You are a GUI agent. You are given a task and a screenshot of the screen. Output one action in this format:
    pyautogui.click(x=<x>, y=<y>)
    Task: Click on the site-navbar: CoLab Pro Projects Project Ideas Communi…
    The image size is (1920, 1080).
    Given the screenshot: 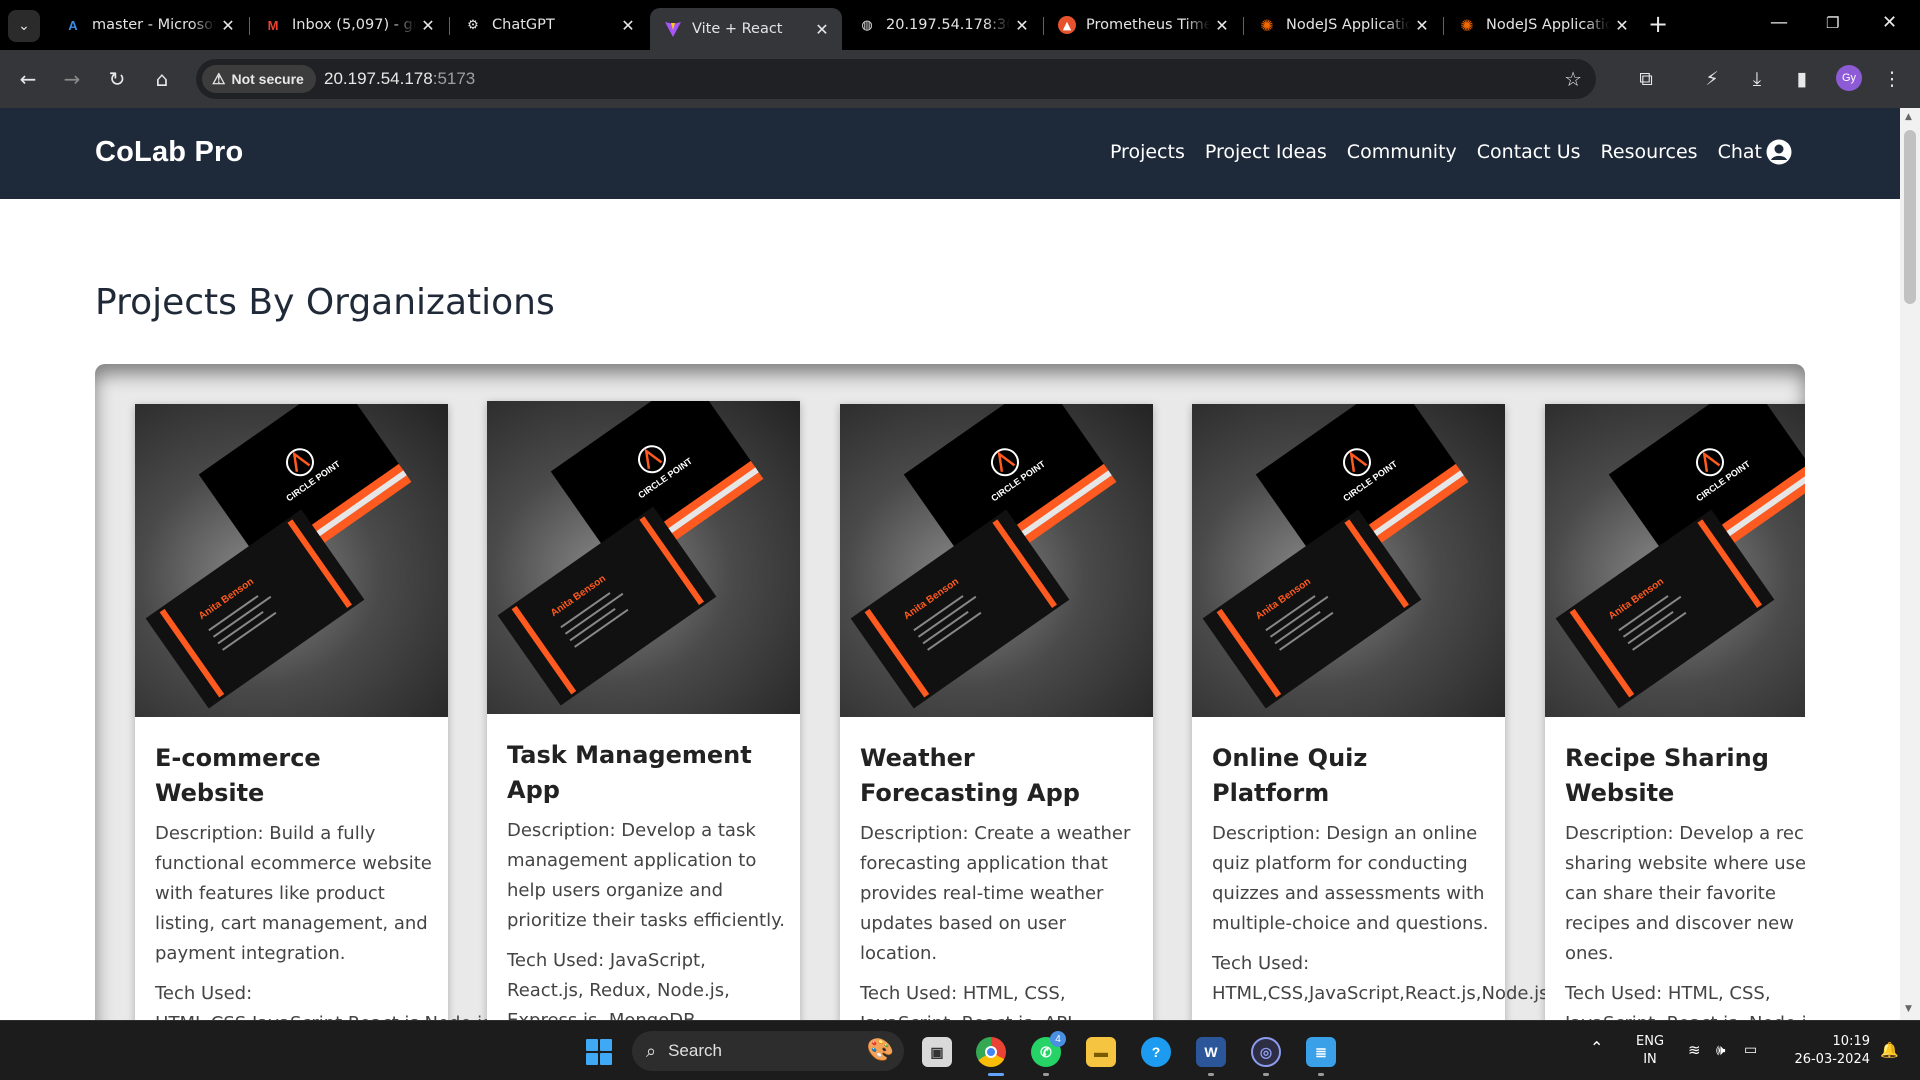 What is the action you would take?
    pyautogui.click(x=950, y=153)
    